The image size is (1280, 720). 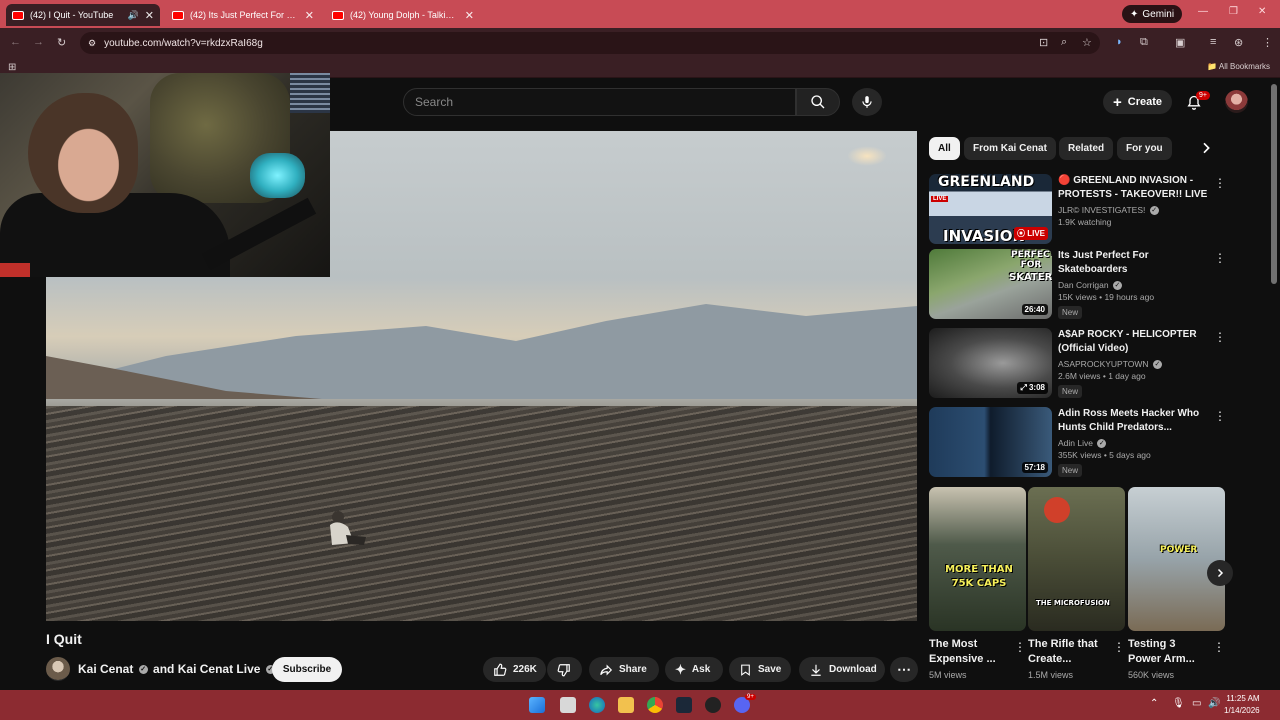 I want to click on chevron-right-icon, so click(x=1206, y=148).